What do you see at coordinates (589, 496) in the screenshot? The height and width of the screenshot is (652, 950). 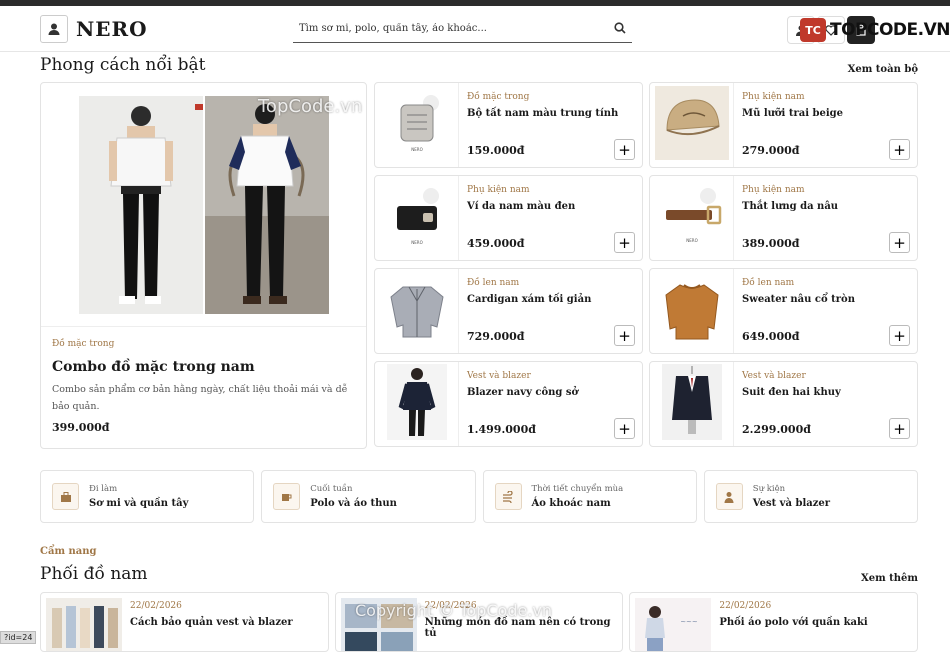 I see `occasion-season: Thời tiết chuyển mùa Áo khoác nam` at bounding box center [589, 496].